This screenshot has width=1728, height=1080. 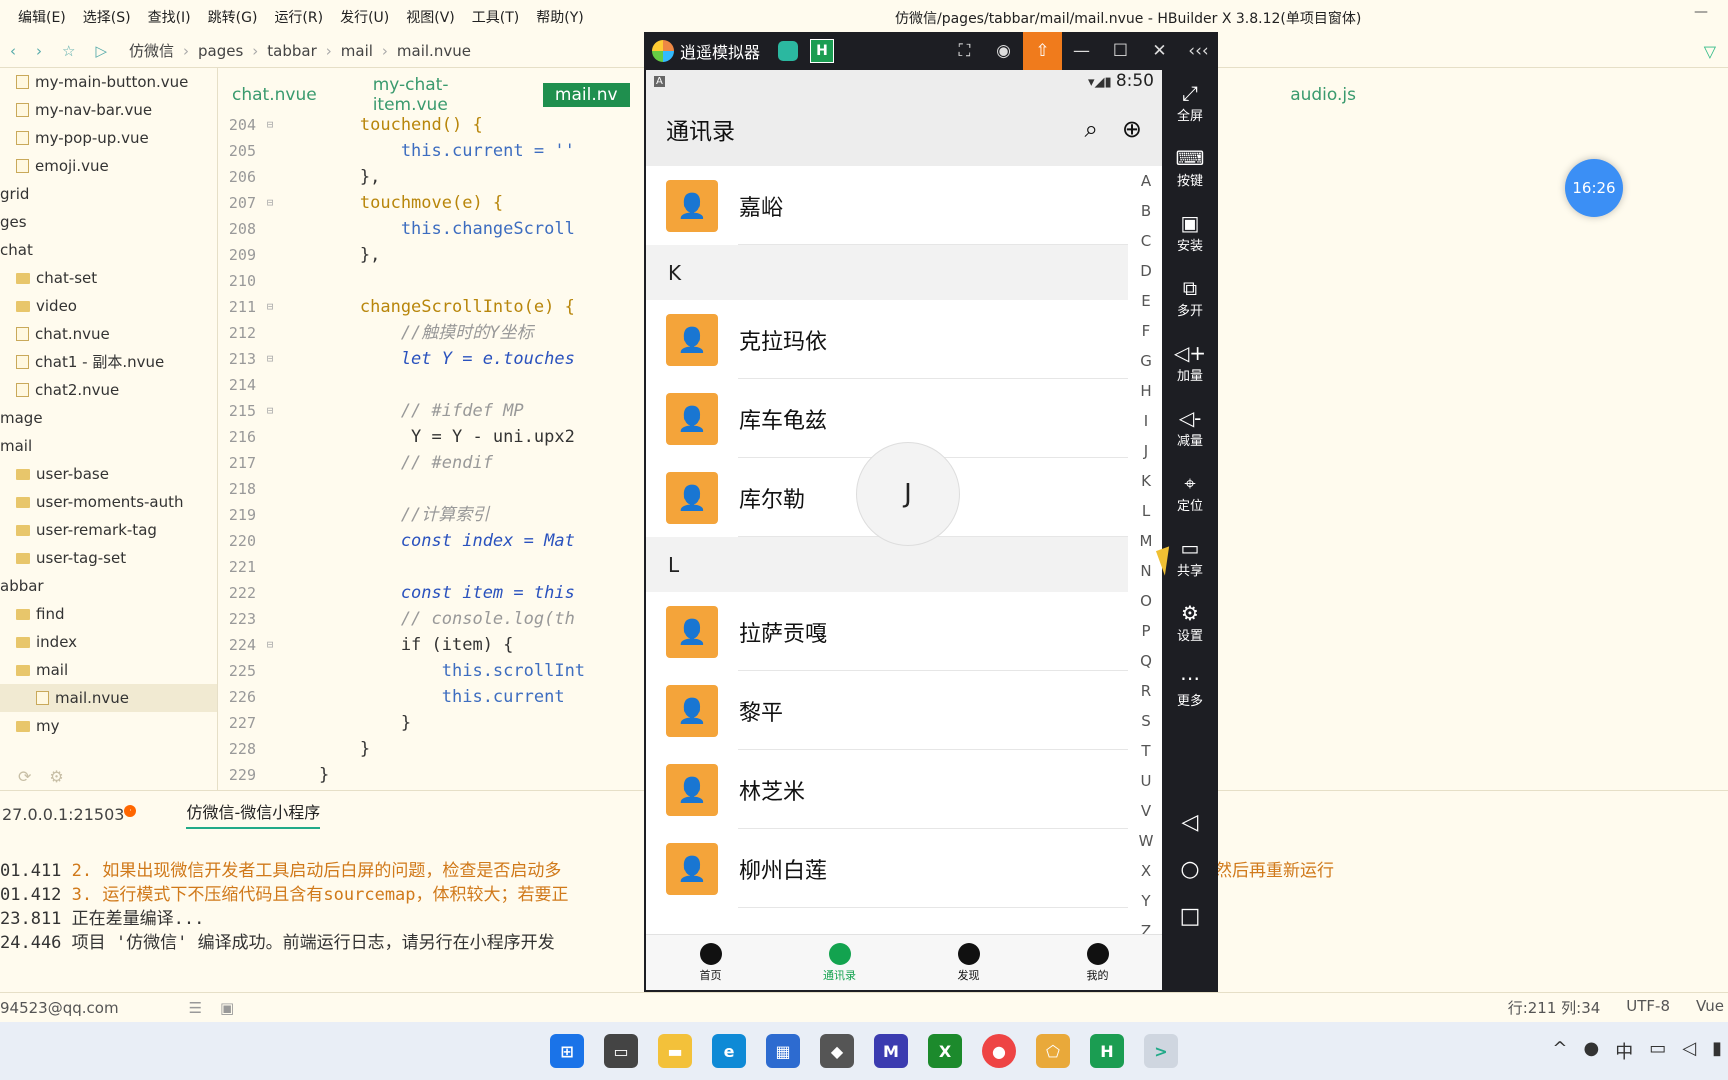 I want to click on account-icon: ◉, so click(x=1003, y=51).